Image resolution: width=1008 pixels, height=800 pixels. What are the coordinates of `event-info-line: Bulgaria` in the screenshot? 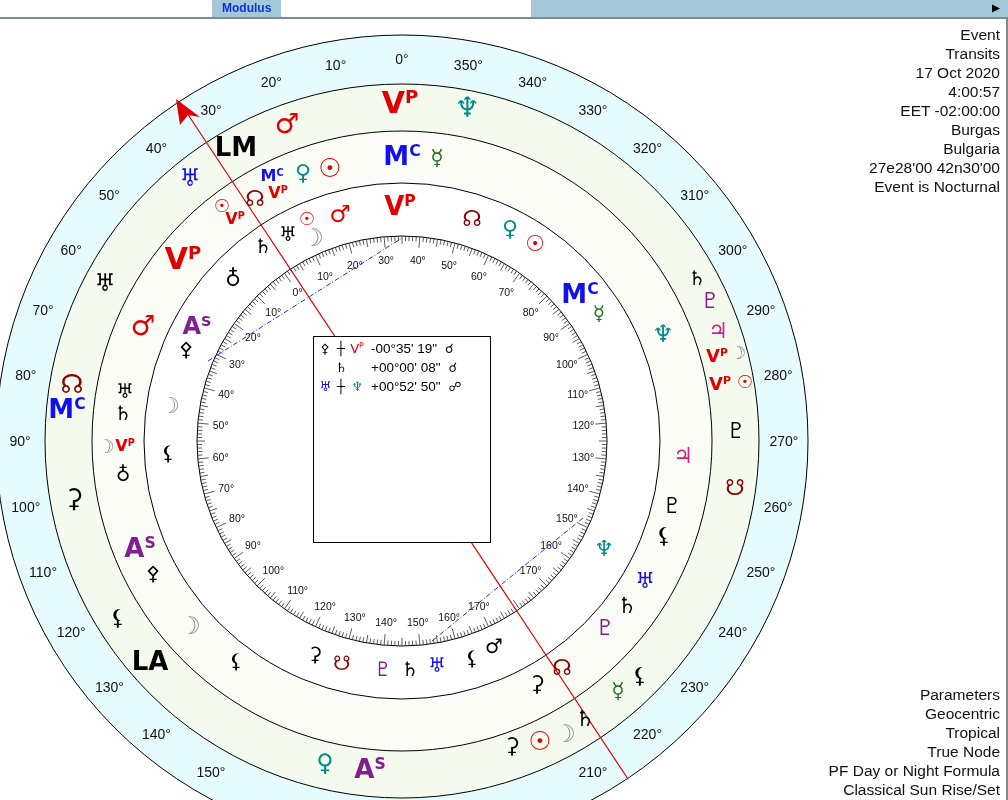 It's located at (971, 148).